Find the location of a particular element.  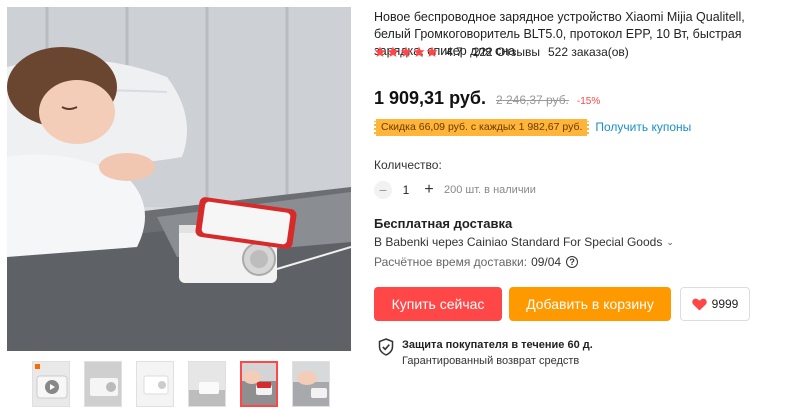

quantity-value: 1 is located at coordinates (406, 190).